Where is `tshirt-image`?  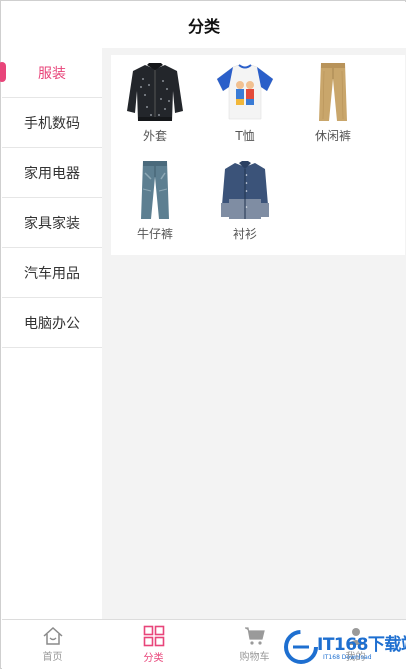
tshirt-image is located at coordinates (245, 92).